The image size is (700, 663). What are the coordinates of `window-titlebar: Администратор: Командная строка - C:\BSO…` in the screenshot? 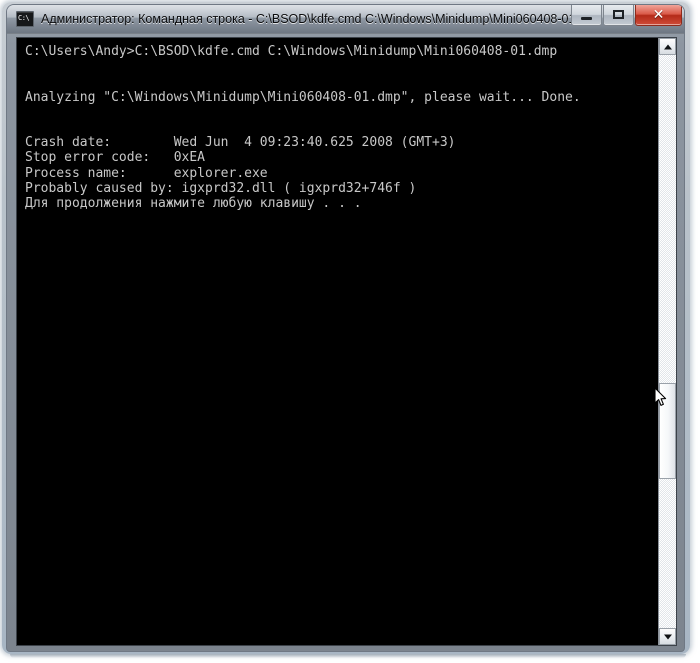 It's located at (345, 19).